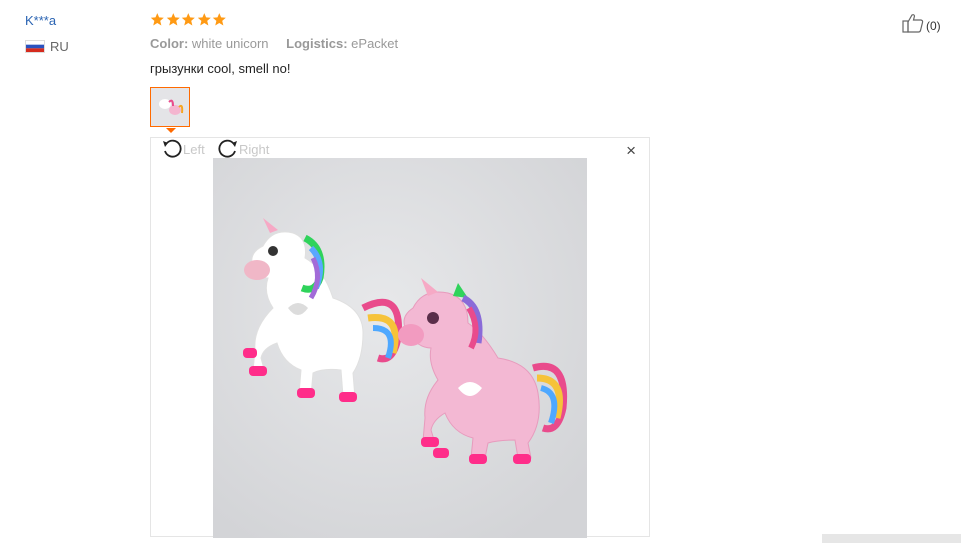 The height and width of the screenshot is (543, 961). I want to click on feedback-text: грызунки cool, smell no!, so click(220, 68).